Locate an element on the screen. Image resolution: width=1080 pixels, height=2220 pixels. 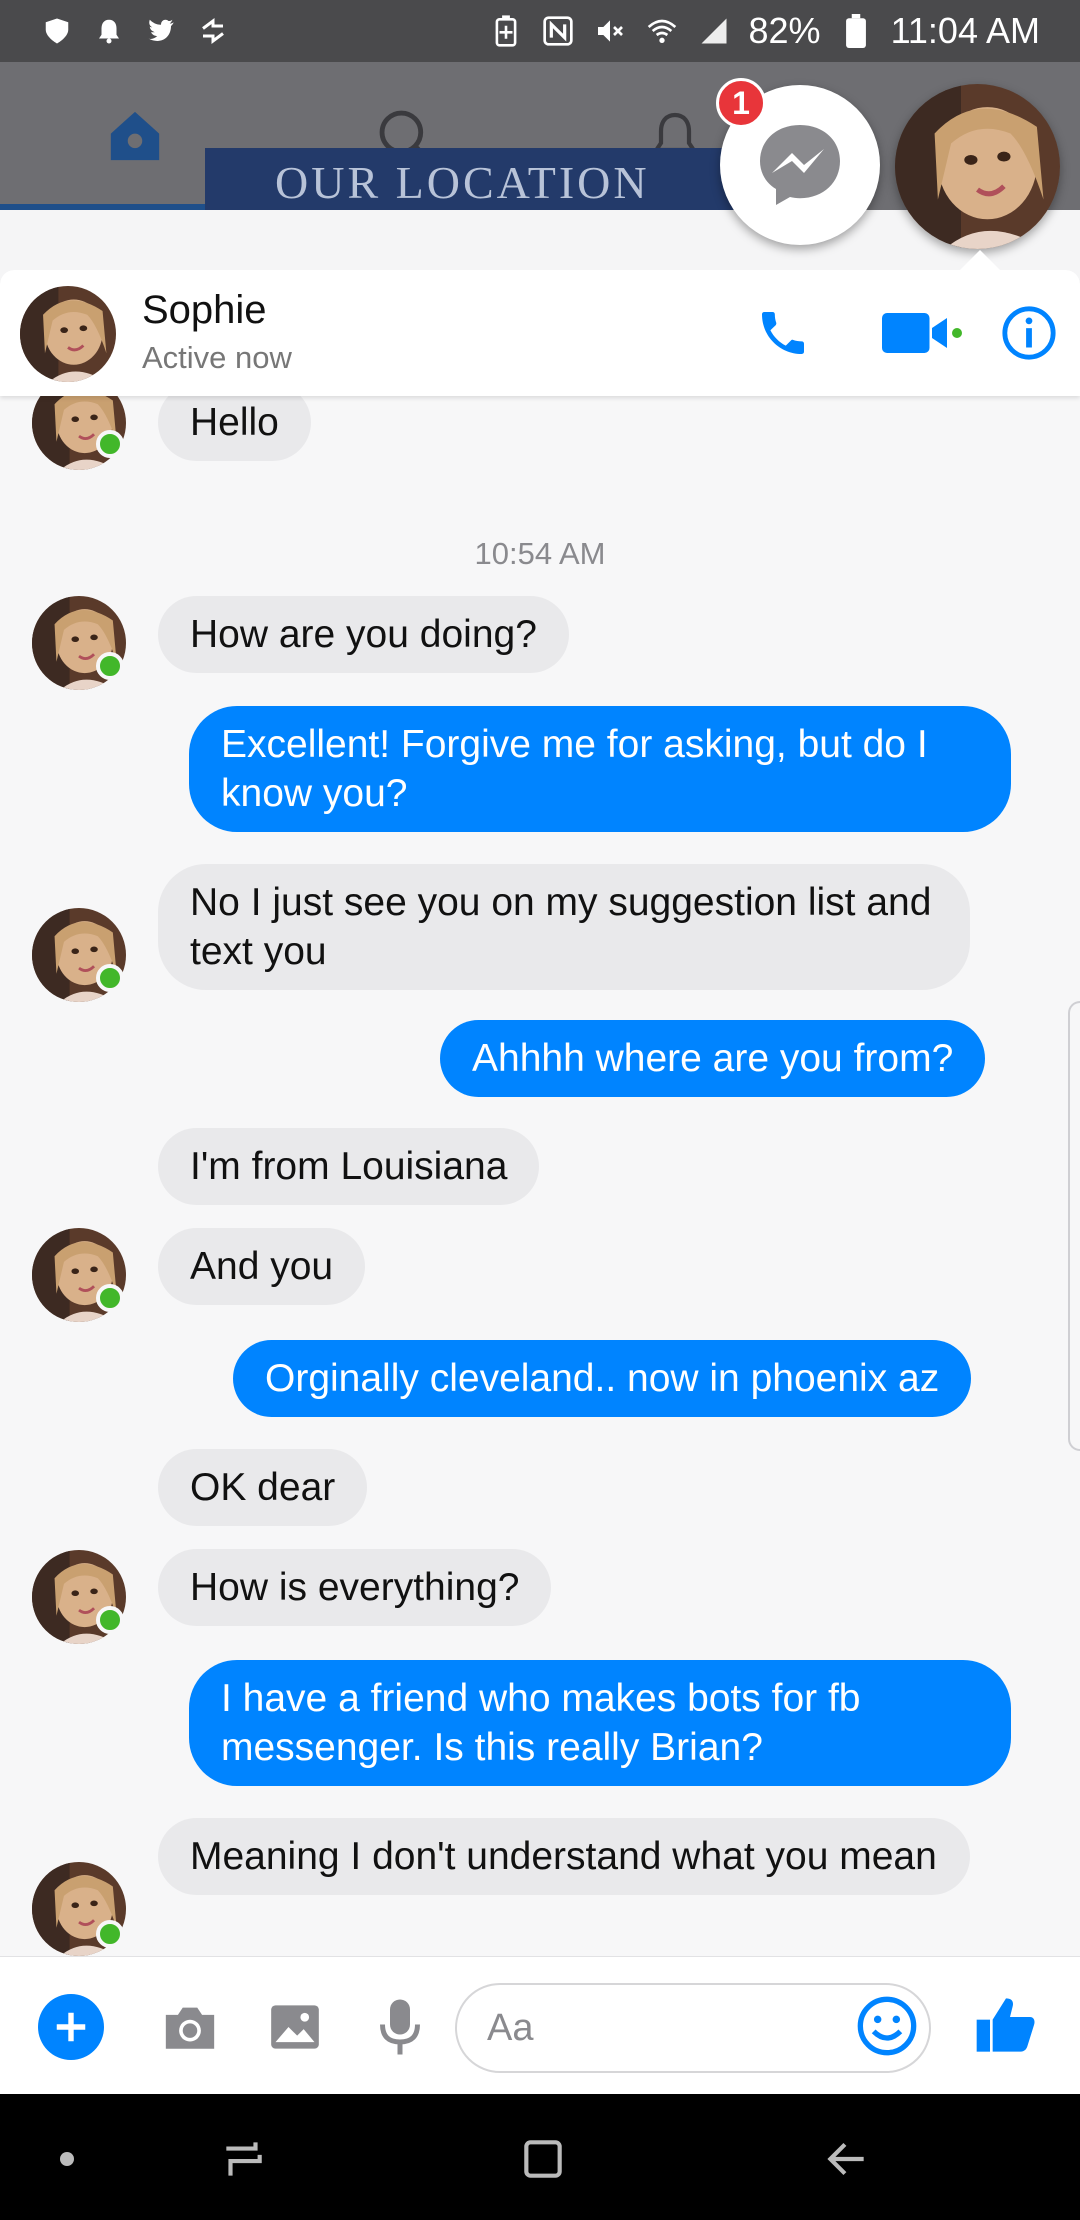
battery-percent: 82% is located at coordinates (784, 30).